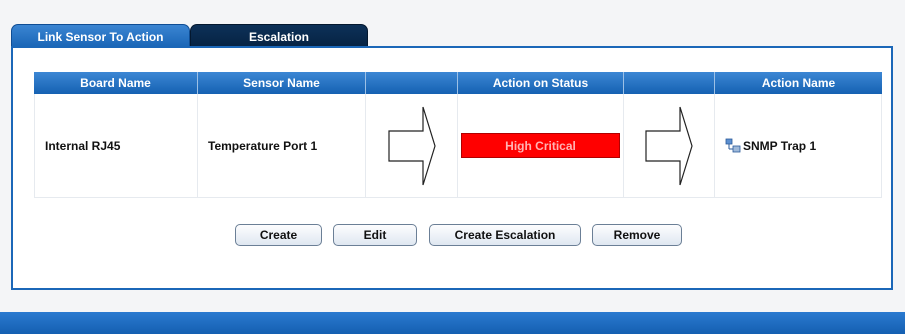  What do you see at coordinates (733, 146) in the screenshot?
I see `network-icon` at bounding box center [733, 146].